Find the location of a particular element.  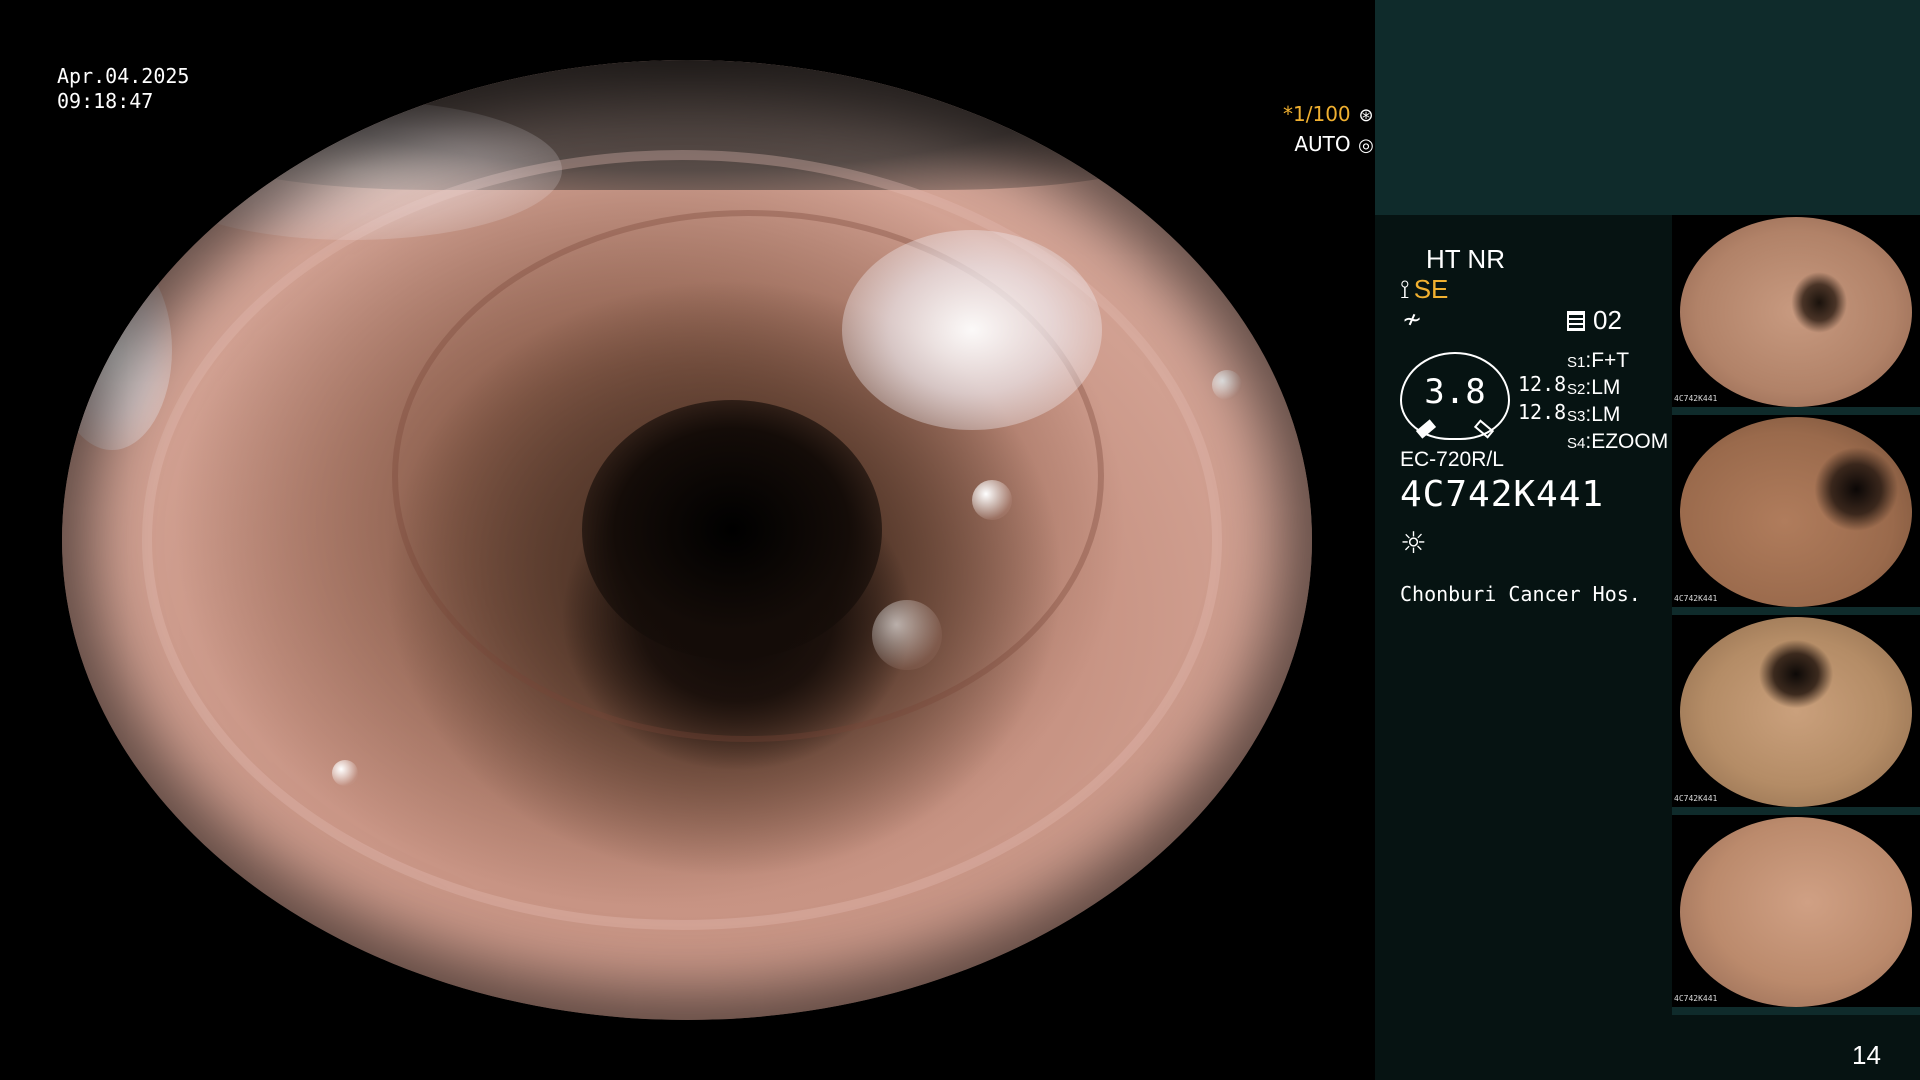

iris-mode: AUTO is located at coordinates (1322, 144).